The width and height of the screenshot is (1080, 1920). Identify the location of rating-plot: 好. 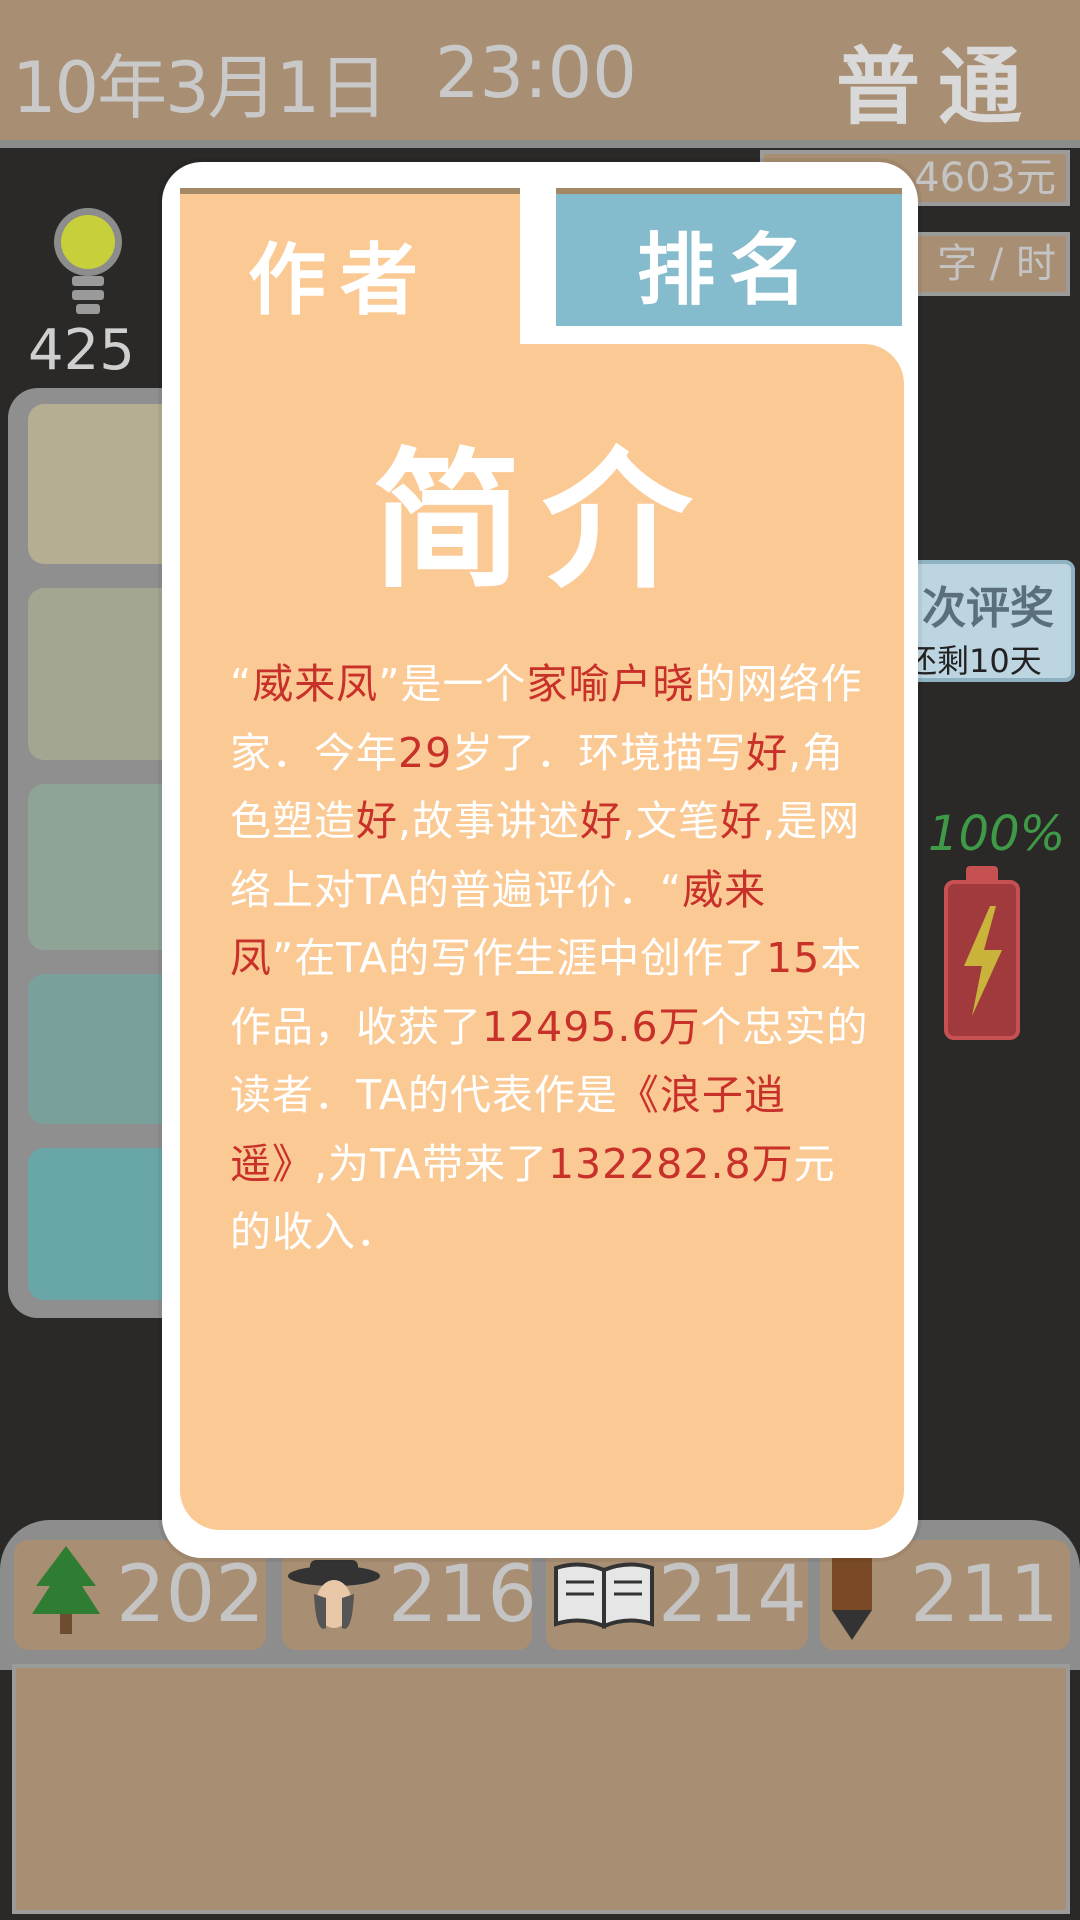
(601, 821).